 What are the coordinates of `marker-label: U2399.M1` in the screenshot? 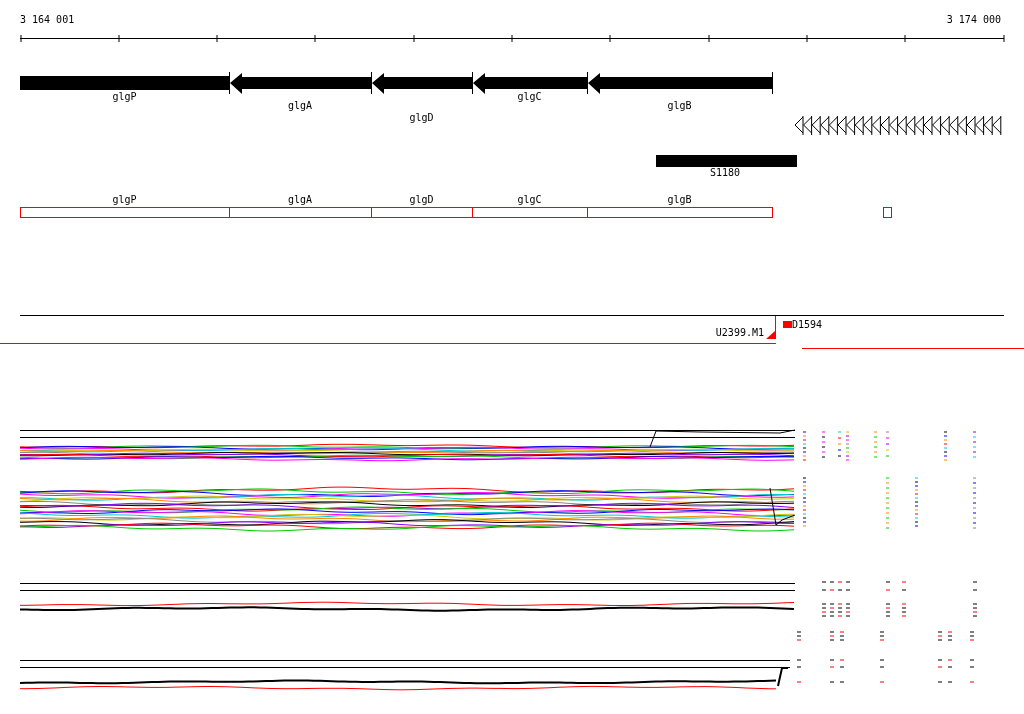 It's located at (739, 332).